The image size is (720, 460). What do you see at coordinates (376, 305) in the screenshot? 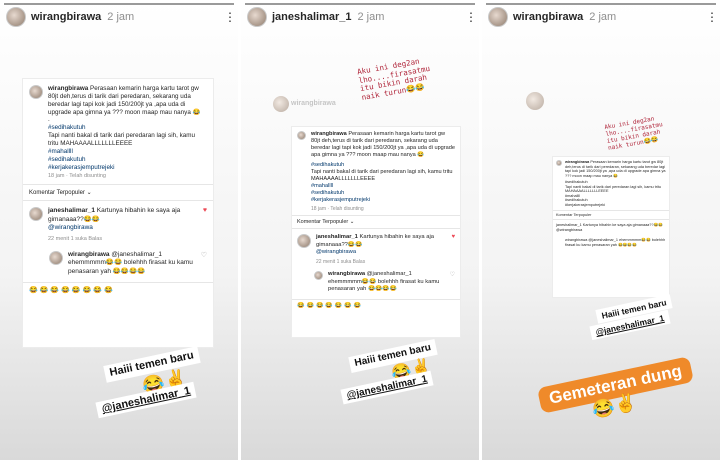
I see `emoji-bar: 😂😂😂😂😂😂😂` at bounding box center [376, 305].